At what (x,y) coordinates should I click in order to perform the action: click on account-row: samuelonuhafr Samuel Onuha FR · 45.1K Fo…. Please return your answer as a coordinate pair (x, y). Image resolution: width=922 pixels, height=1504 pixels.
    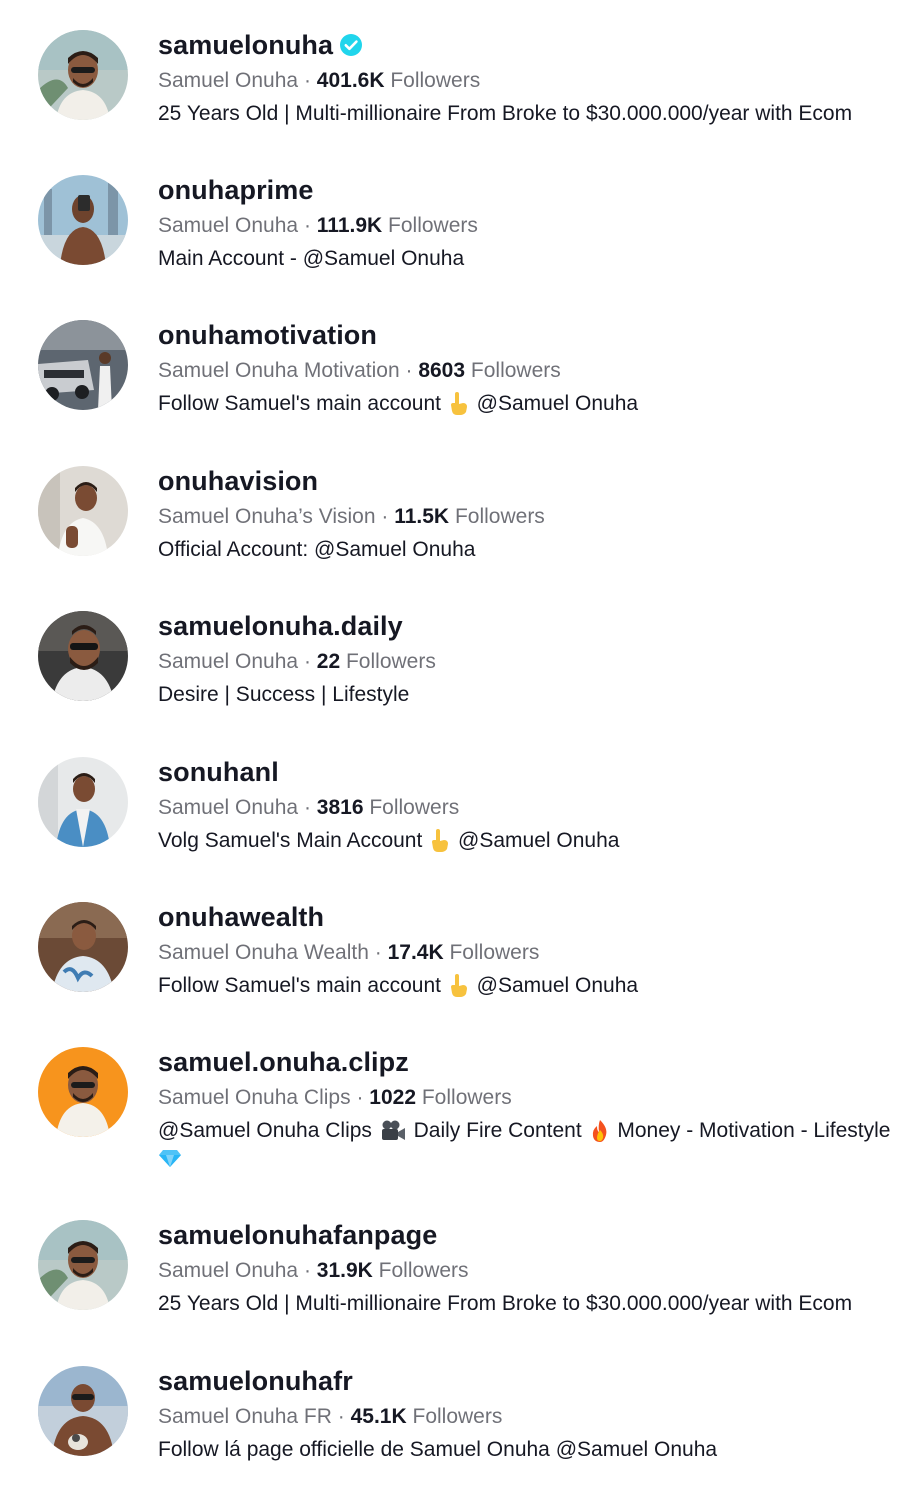
    Looking at the image, I should click on (461, 1434).